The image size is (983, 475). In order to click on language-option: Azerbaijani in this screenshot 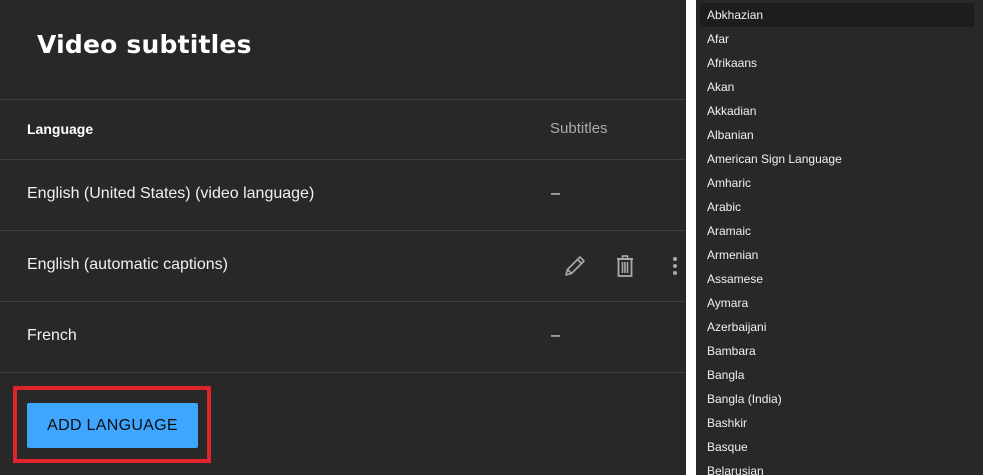, I will do `click(837, 327)`.